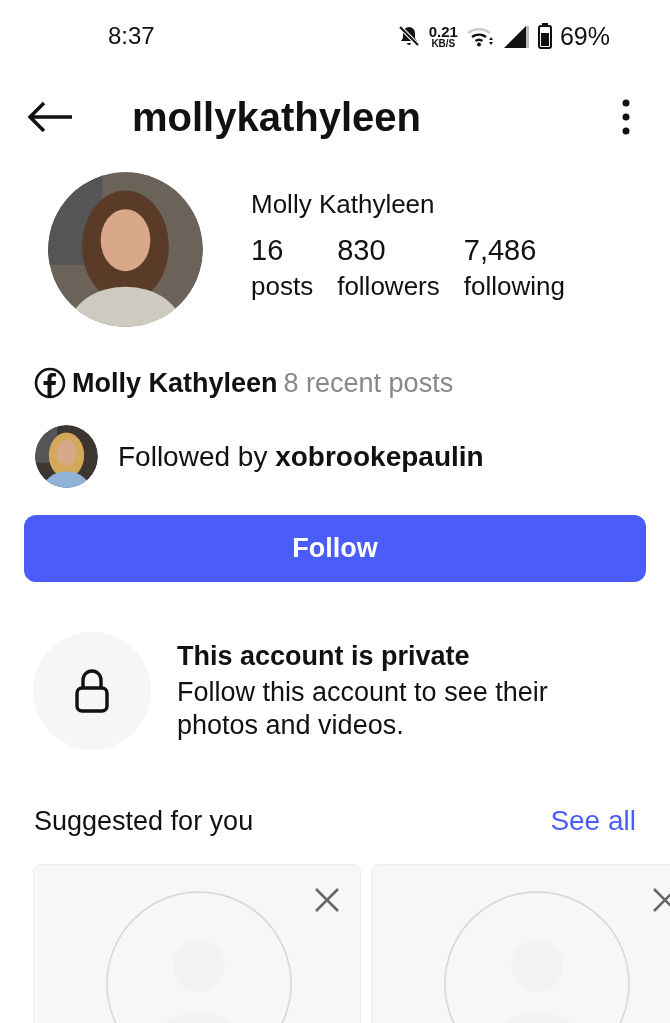  I want to click on stat-label: following, so click(514, 286).